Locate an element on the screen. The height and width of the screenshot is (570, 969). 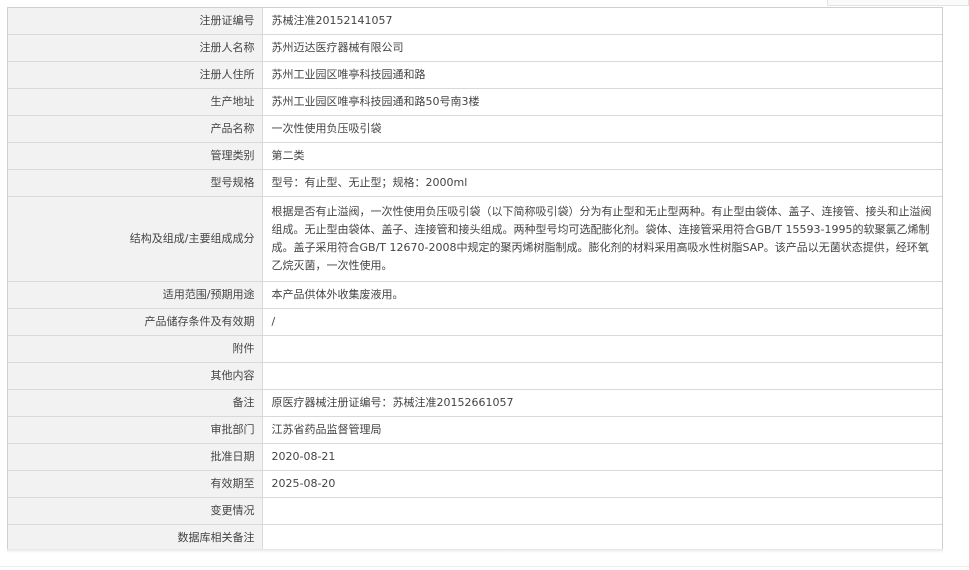
table-row: 适用范围/预期用途 本产品供体外收集废液用。 is located at coordinates (475, 295).